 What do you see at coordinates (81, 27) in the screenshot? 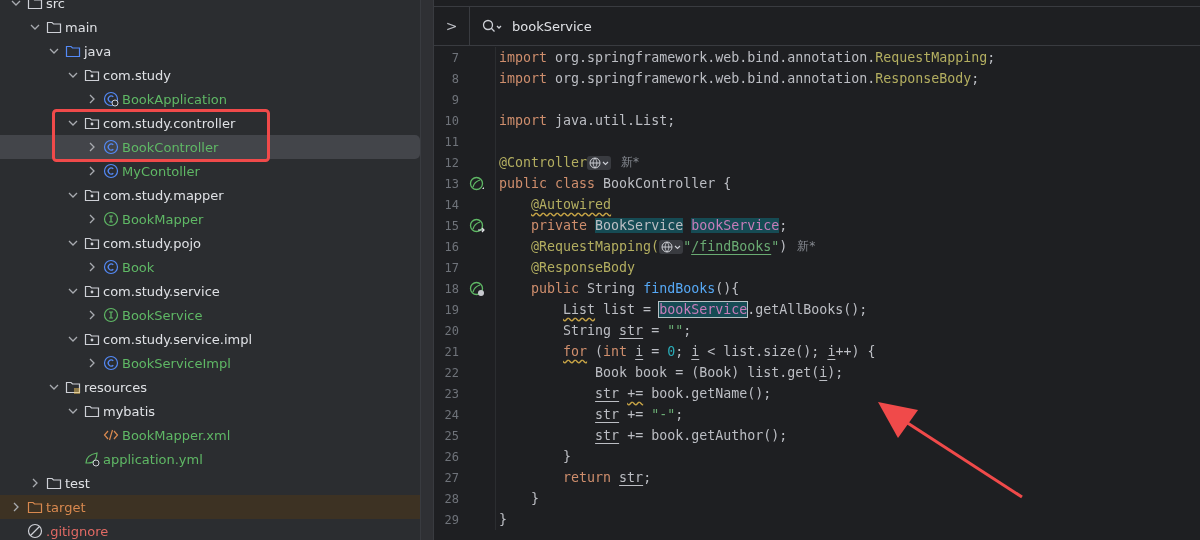
I see `tree-item-label: main` at bounding box center [81, 27].